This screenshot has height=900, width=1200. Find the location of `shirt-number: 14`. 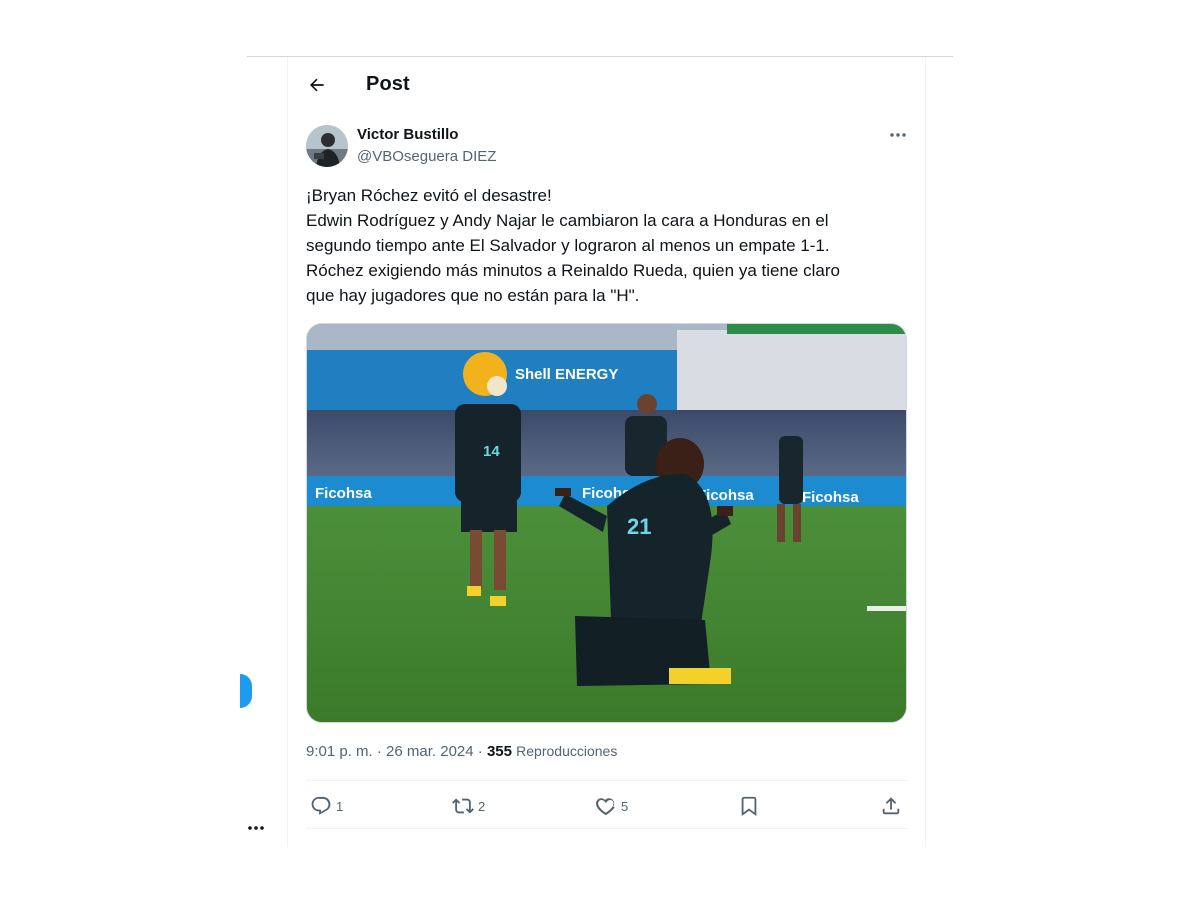

shirt-number: 14 is located at coordinates (491, 451).